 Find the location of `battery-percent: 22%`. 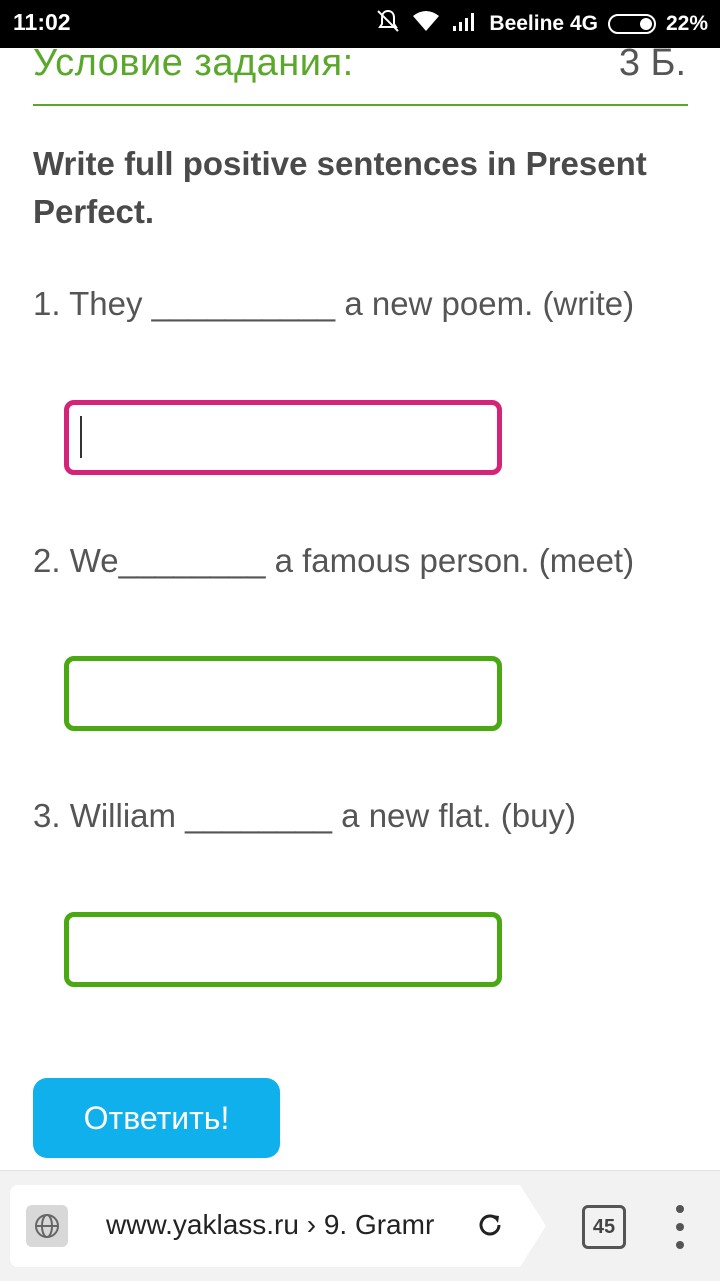

battery-percent: 22% is located at coordinates (686, 23).